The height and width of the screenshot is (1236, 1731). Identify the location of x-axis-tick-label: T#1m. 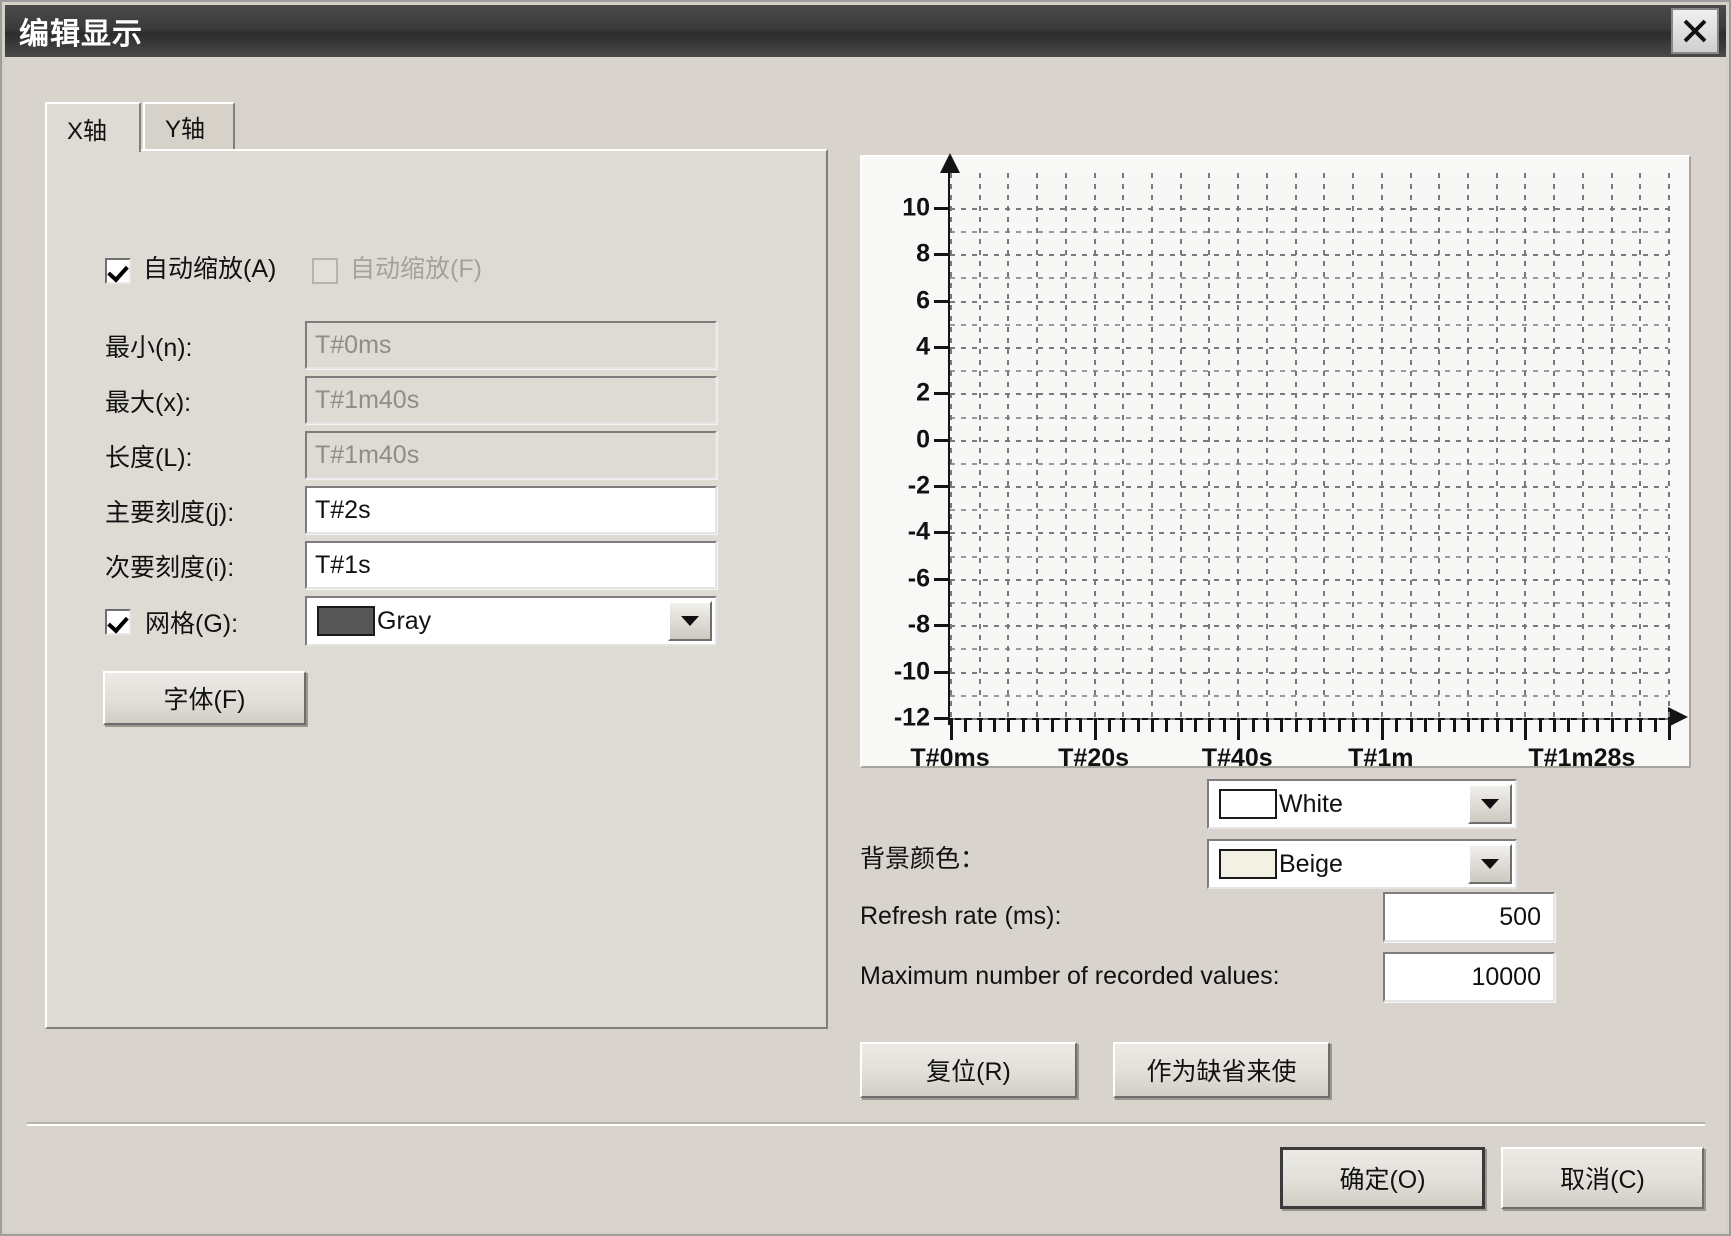
(1381, 758).